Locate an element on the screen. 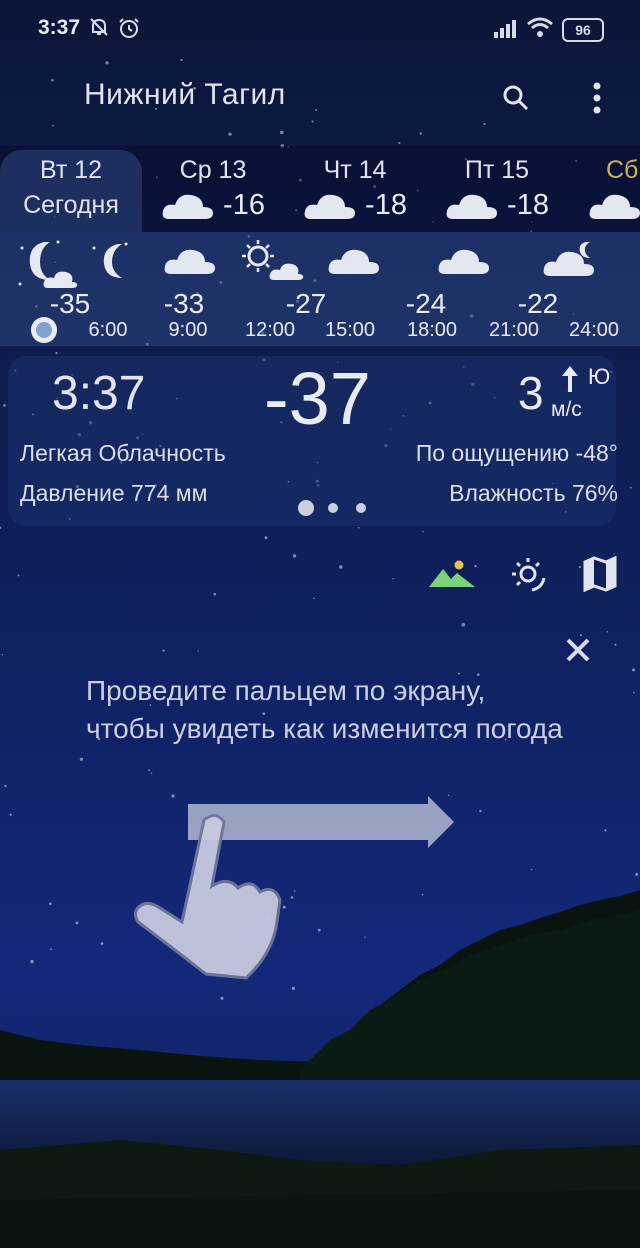 This screenshot has width=640, height=1248. hour-time: 21:00 is located at coordinates (514, 330).